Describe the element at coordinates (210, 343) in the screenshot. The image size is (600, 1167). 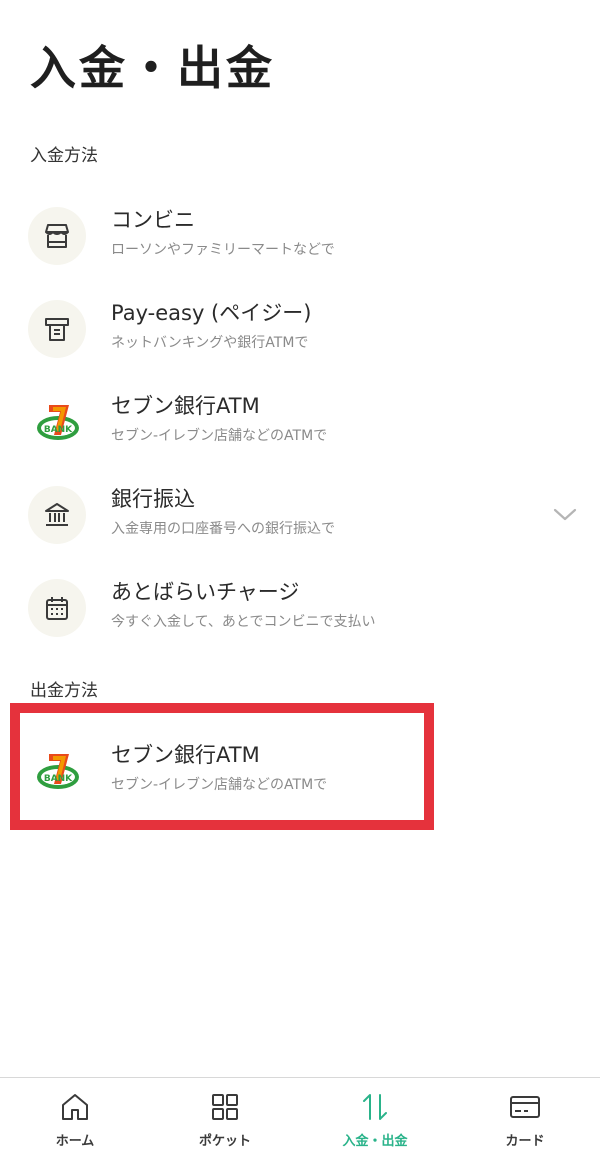
I see `item-subtitle: ネットバンキングや銀行ATMで` at that location.